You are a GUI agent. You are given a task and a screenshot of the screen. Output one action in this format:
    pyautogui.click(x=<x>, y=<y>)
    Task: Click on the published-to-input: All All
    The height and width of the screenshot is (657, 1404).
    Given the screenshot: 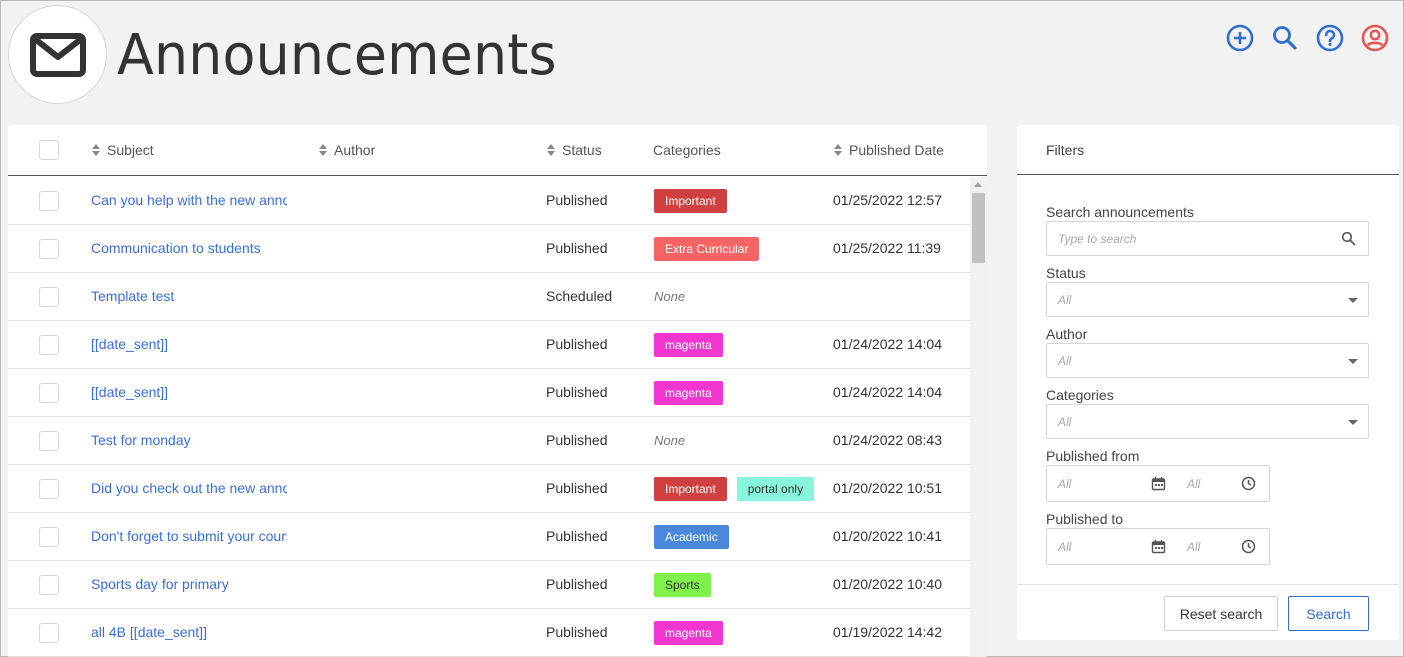 What is the action you would take?
    pyautogui.click(x=1158, y=546)
    